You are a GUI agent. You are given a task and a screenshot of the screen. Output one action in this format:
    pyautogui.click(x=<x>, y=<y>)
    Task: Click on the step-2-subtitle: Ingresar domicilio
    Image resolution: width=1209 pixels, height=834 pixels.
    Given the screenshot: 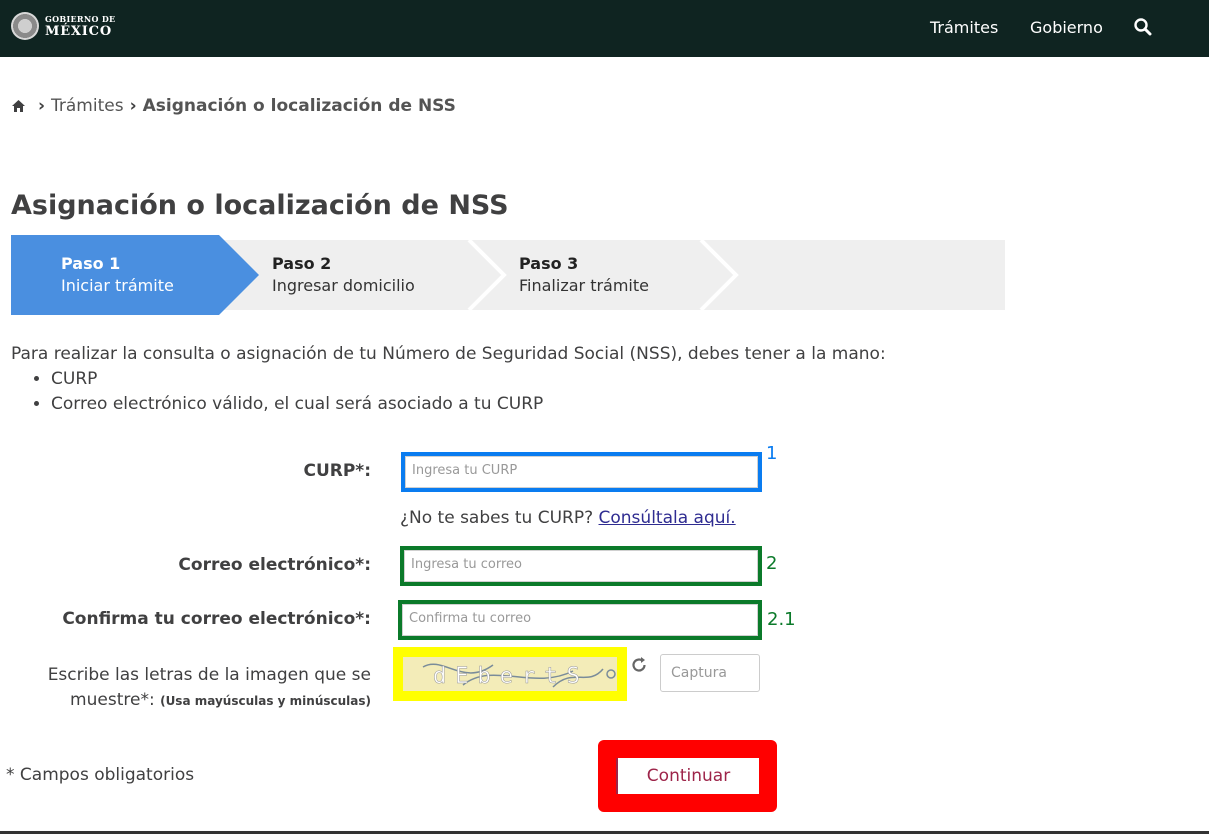 What is the action you would take?
    pyautogui.click(x=343, y=285)
    